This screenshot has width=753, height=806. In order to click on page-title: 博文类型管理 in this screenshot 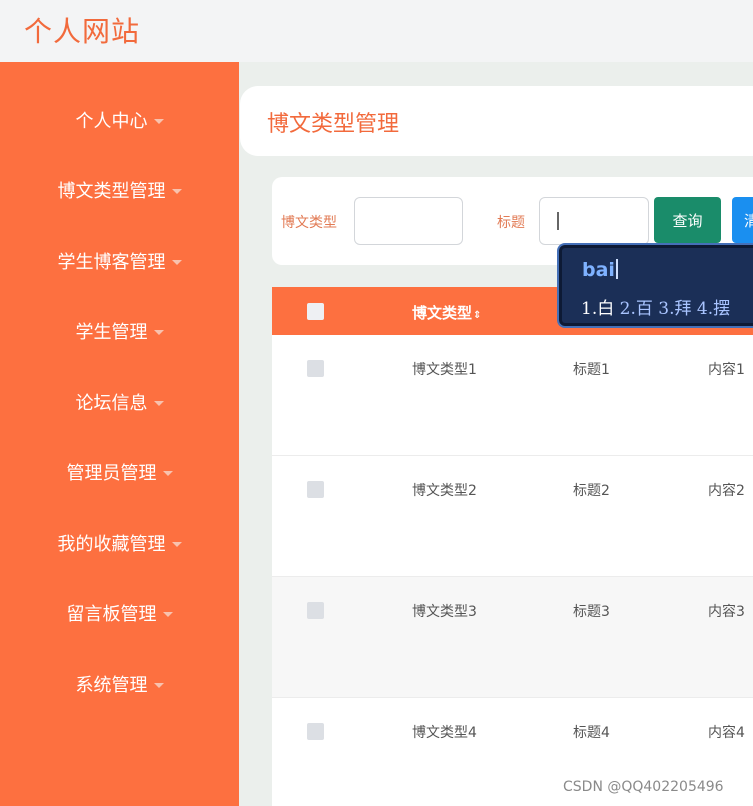, I will do `click(333, 124)`.